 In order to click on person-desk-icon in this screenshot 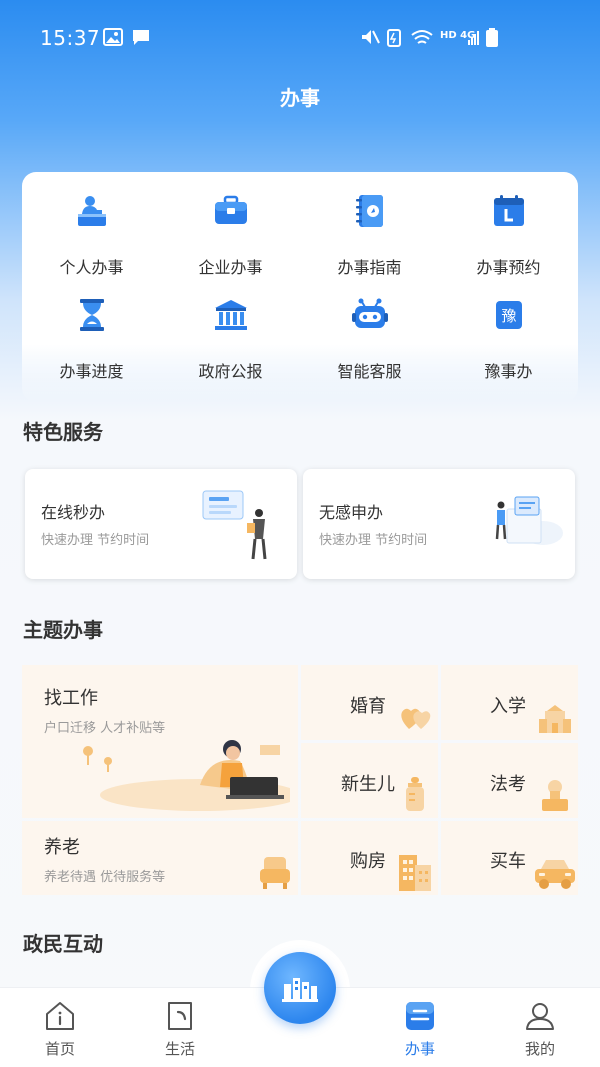, I will do `click(92, 211)`.